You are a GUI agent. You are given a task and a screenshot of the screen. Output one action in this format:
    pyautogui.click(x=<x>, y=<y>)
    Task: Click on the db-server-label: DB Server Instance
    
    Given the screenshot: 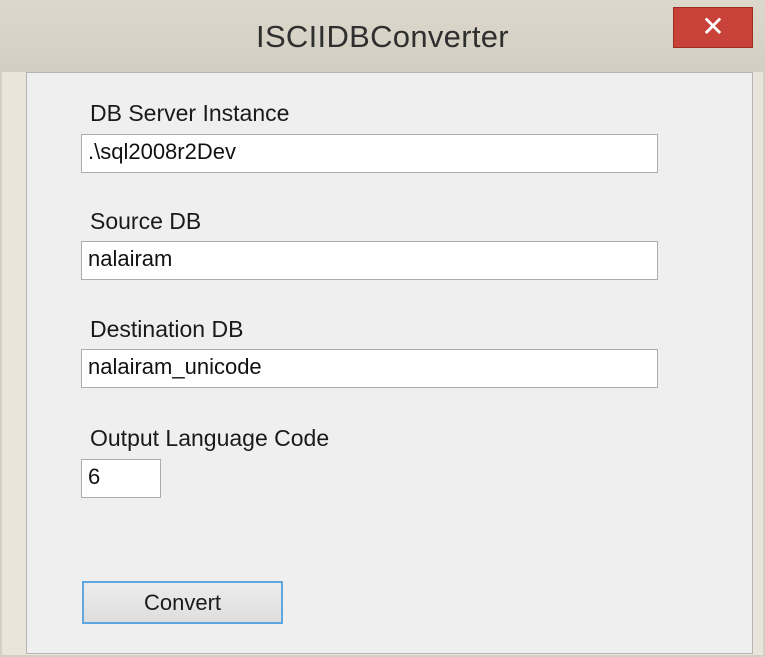 What is the action you would take?
    pyautogui.click(x=190, y=113)
    